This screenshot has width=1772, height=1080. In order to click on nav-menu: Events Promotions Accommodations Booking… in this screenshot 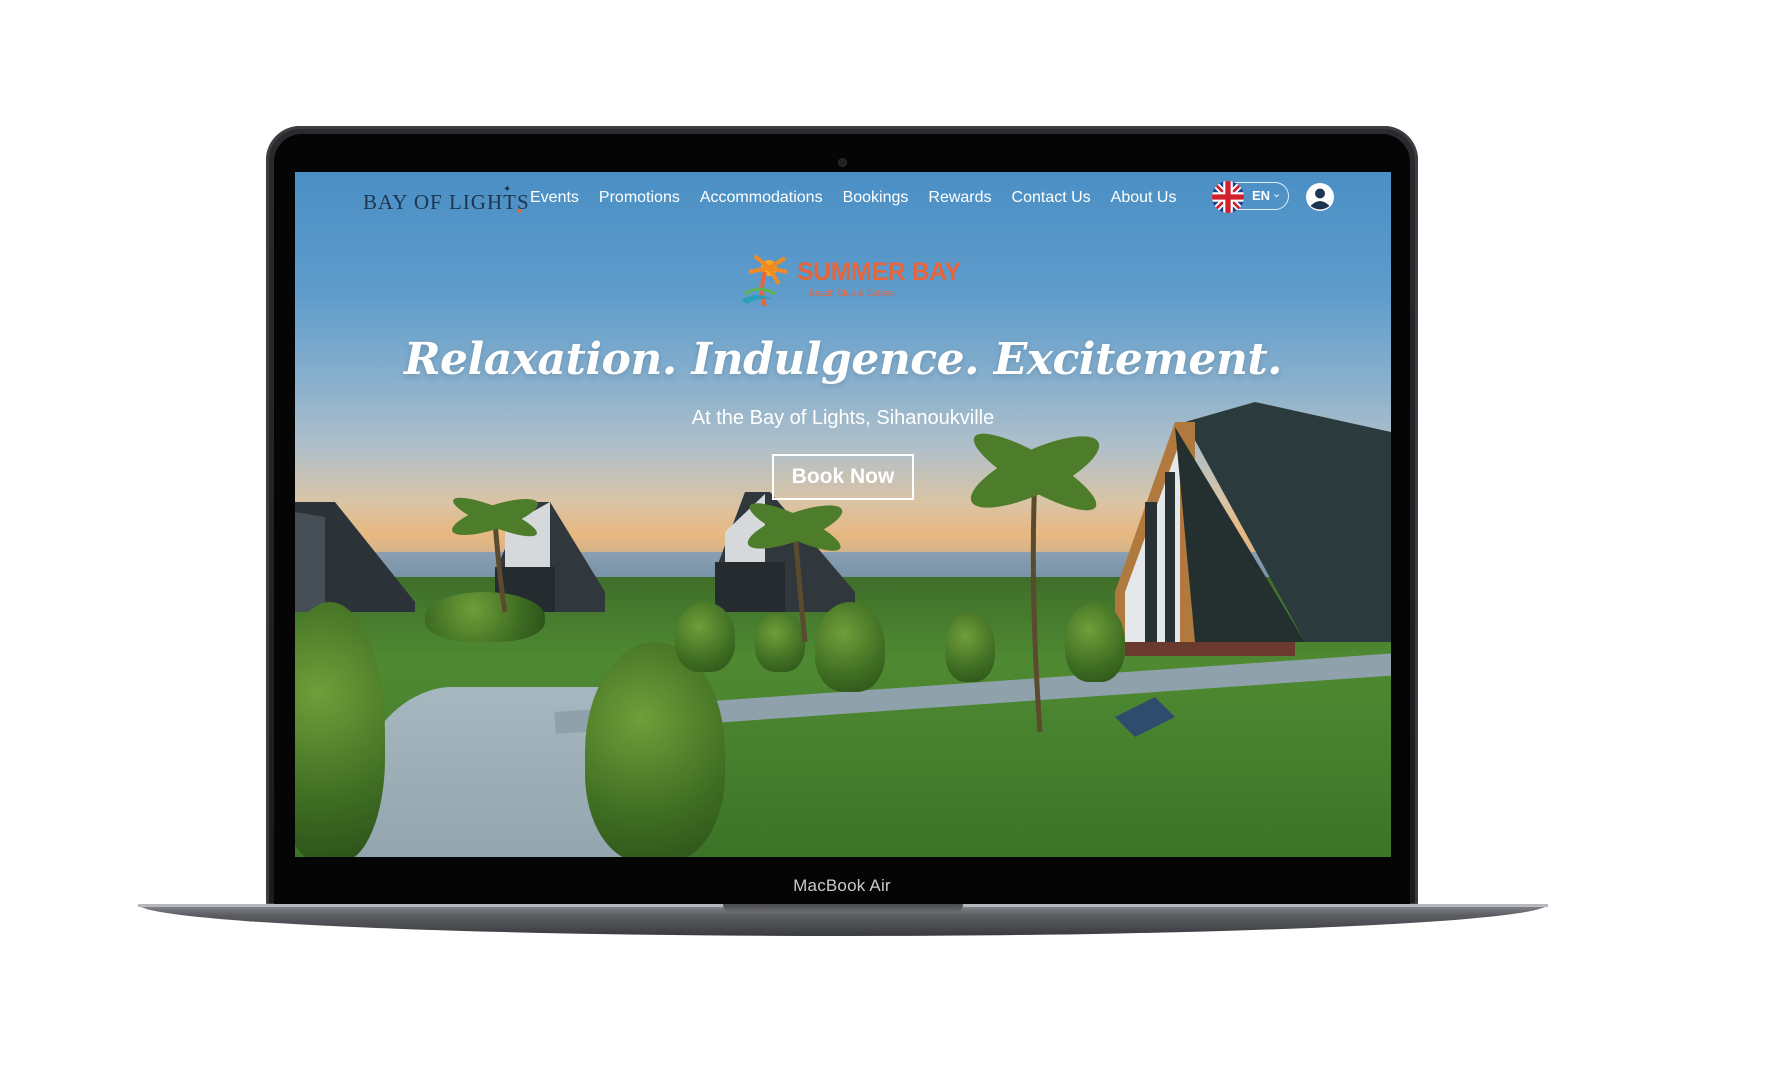, I will do `click(853, 198)`.